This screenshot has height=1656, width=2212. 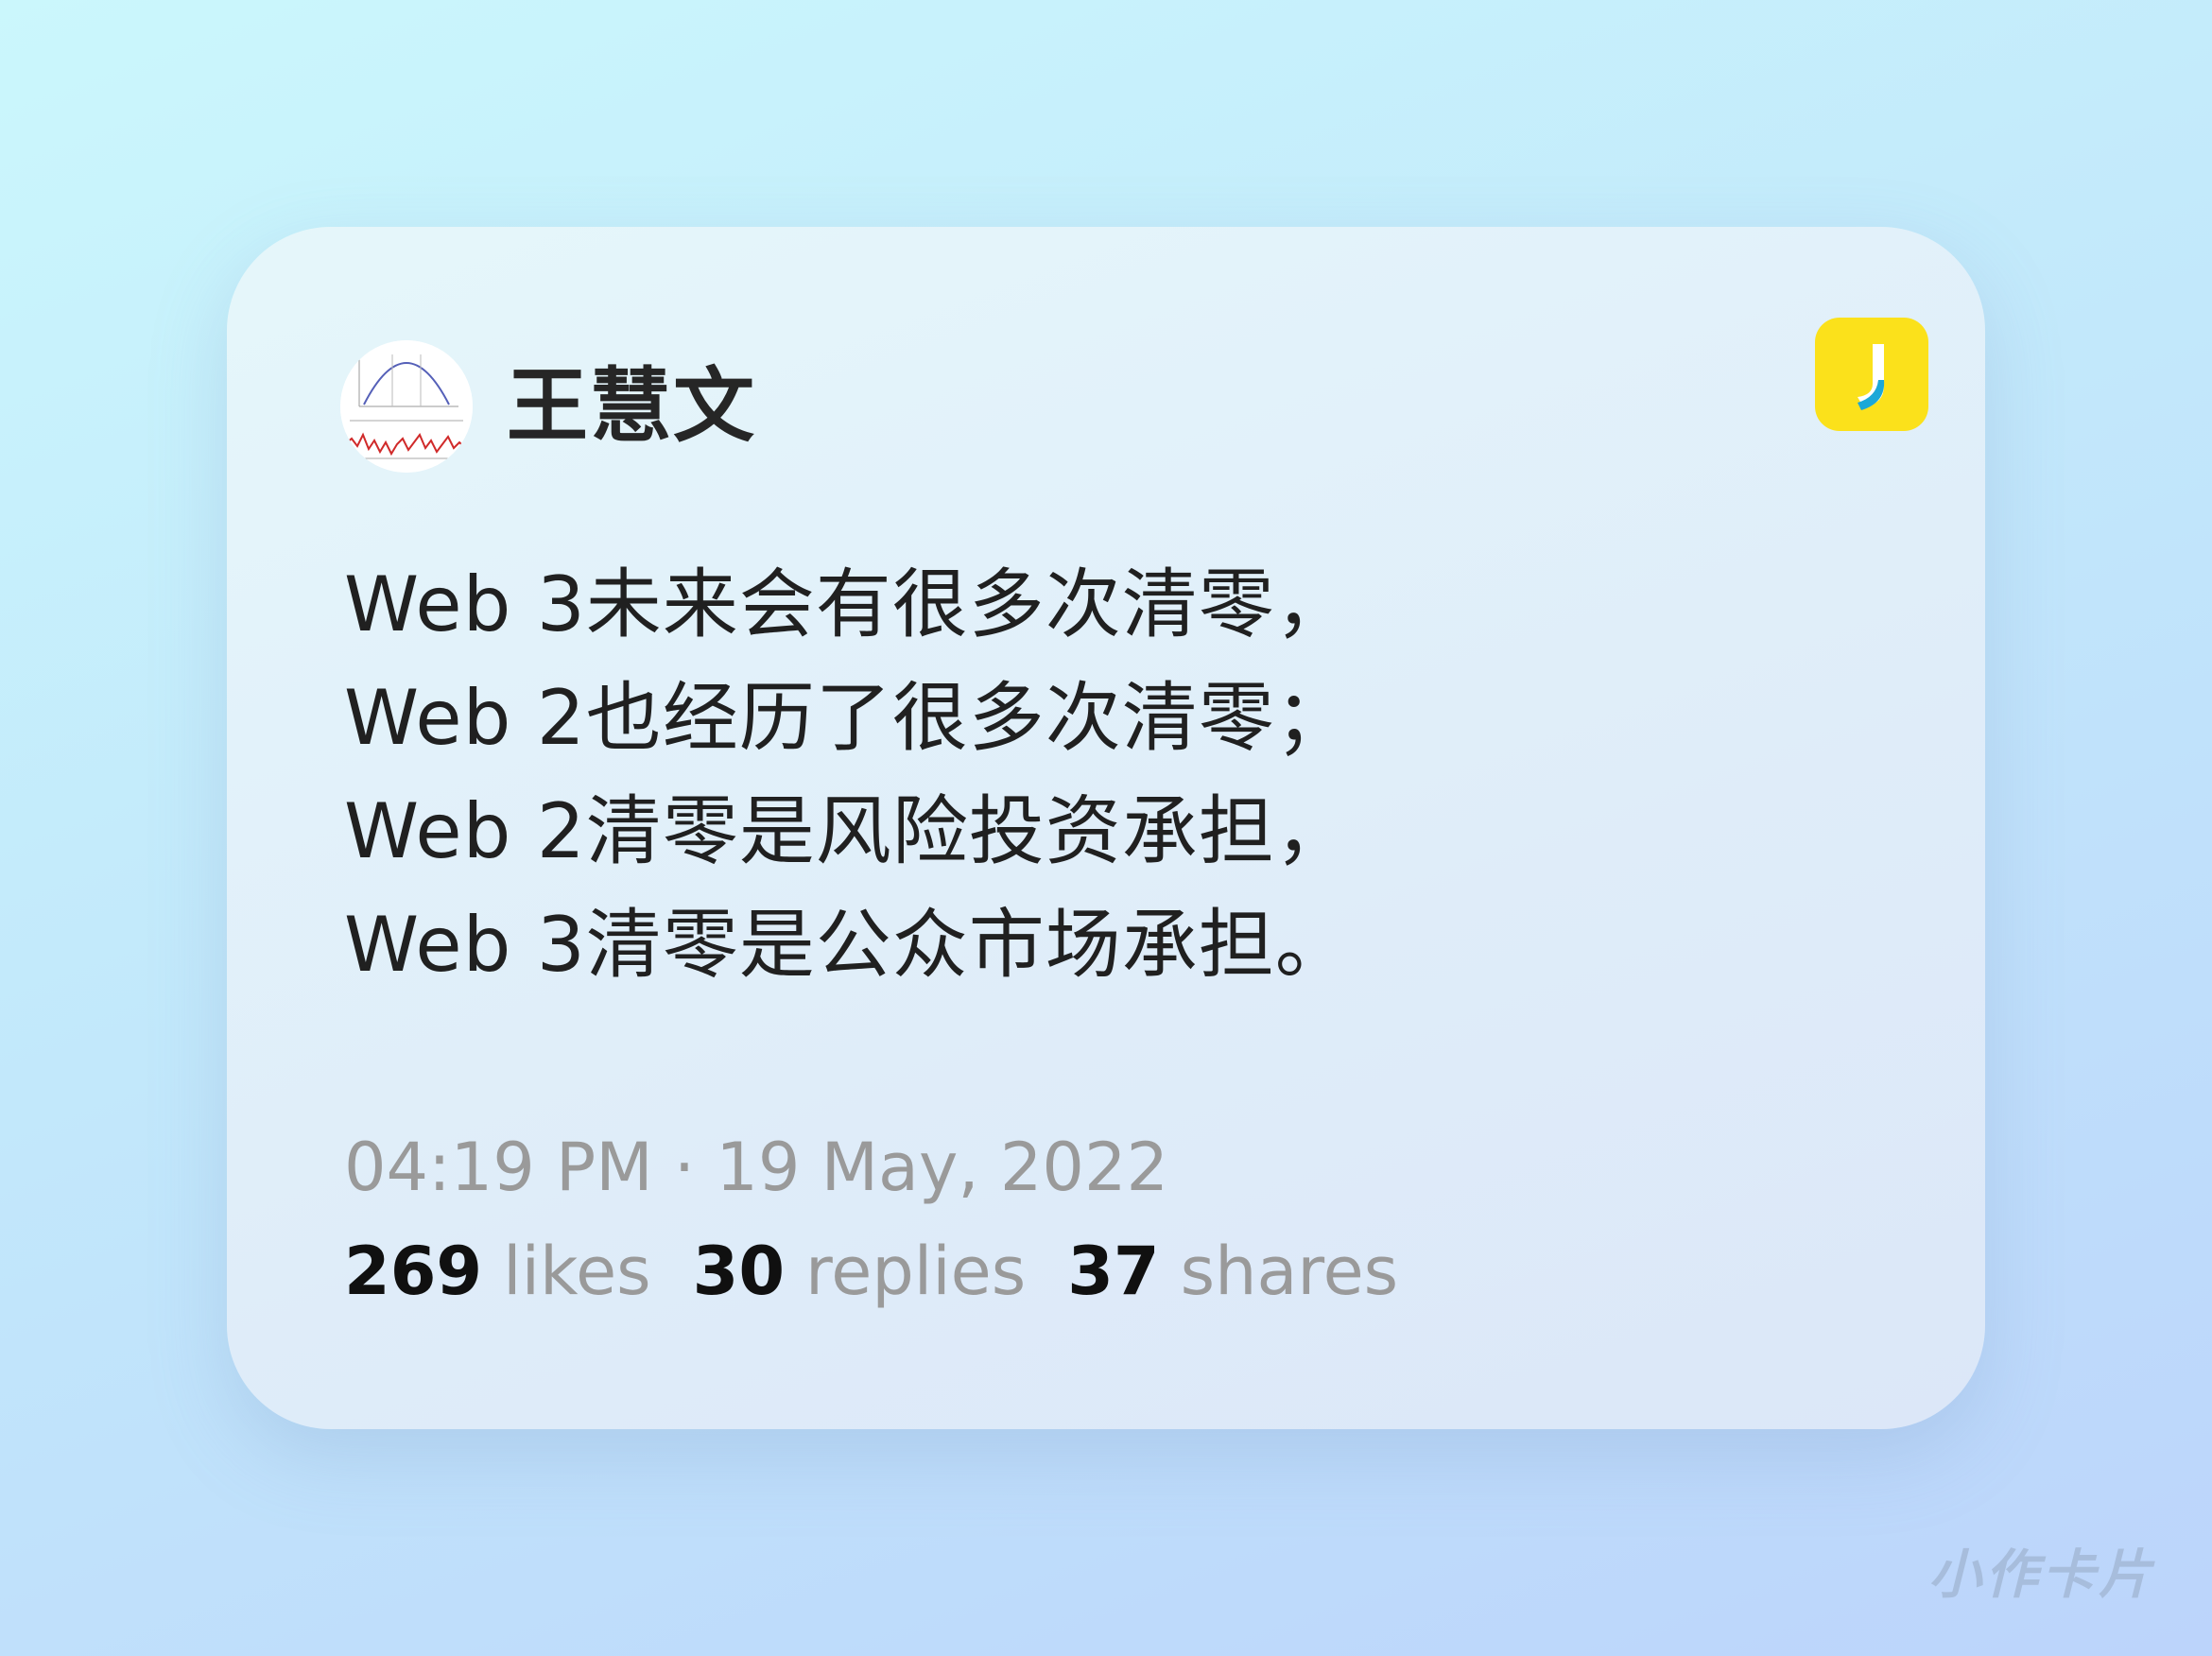 I want to click on watermark: 小作卡片, so click(x=2041, y=1575).